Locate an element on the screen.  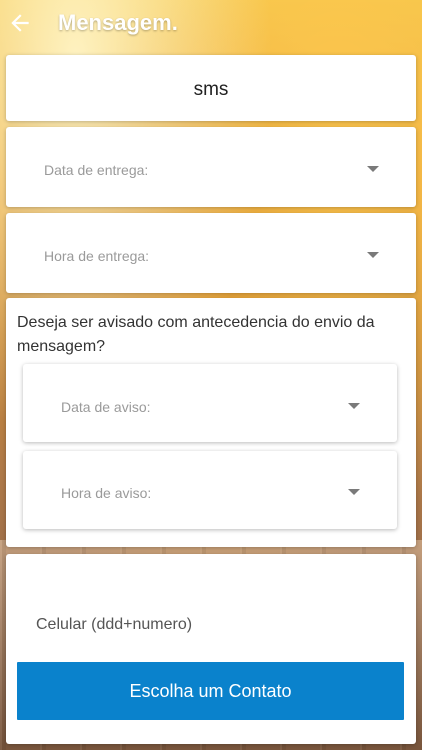
message-type-card: sms is located at coordinates (211, 88).